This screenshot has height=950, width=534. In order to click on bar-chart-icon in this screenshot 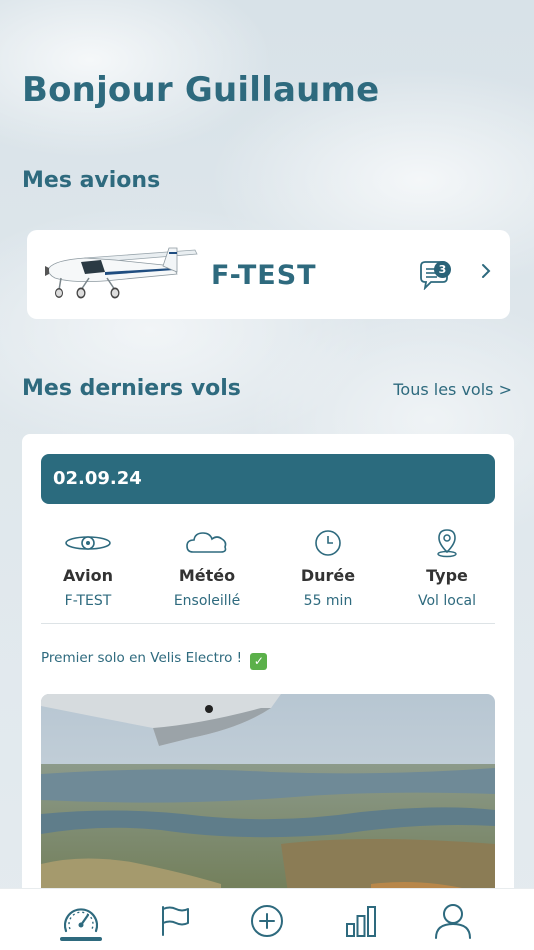, I will do `click(361, 921)`.